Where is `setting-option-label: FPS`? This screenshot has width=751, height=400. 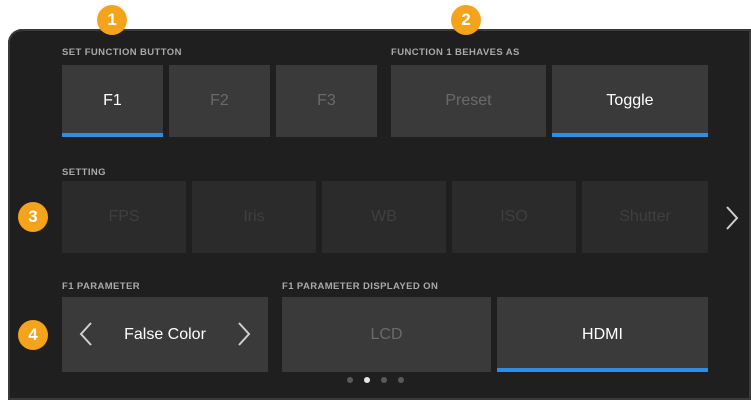
setting-option-label: FPS is located at coordinates (124, 216).